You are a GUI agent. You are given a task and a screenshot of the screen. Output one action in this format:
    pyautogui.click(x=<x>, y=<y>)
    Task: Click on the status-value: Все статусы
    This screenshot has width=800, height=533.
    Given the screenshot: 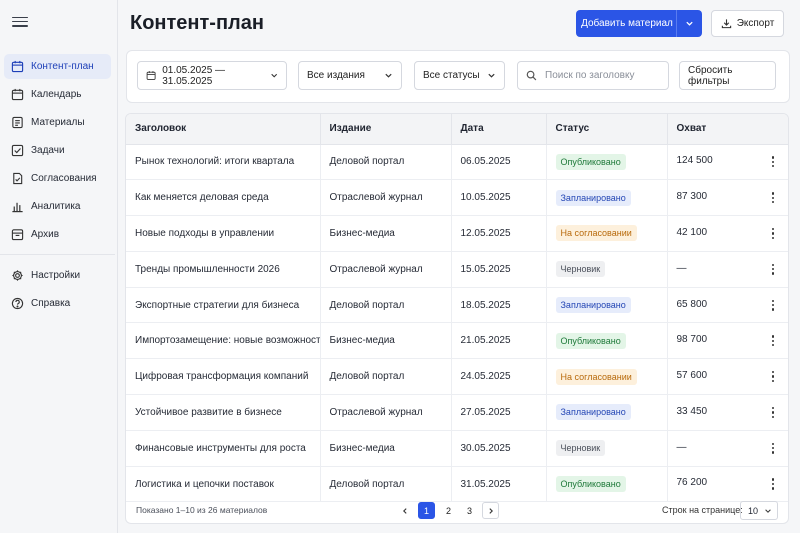 What is the action you would take?
    pyautogui.click(x=451, y=75)
    